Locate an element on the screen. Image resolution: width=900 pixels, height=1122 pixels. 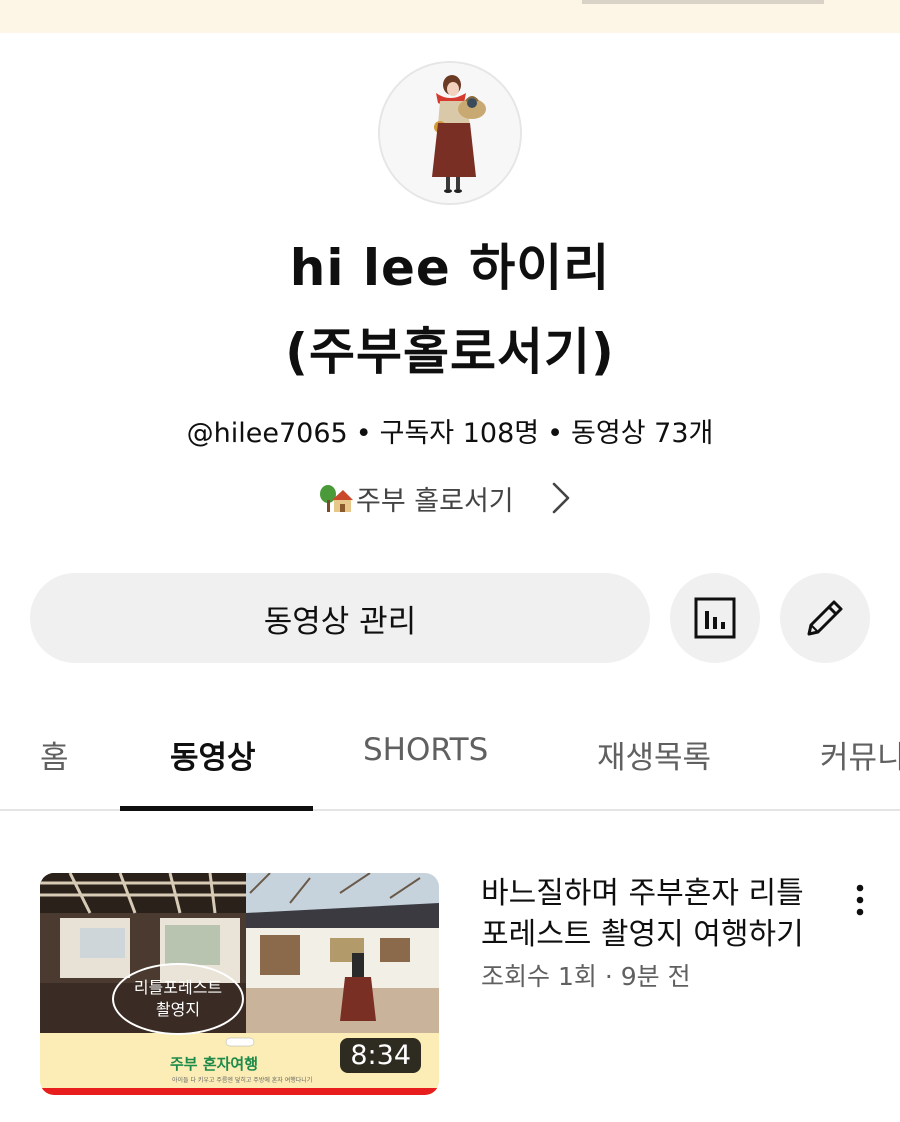
tab-shorts: SHORTS is located at coordinates (425, 750).